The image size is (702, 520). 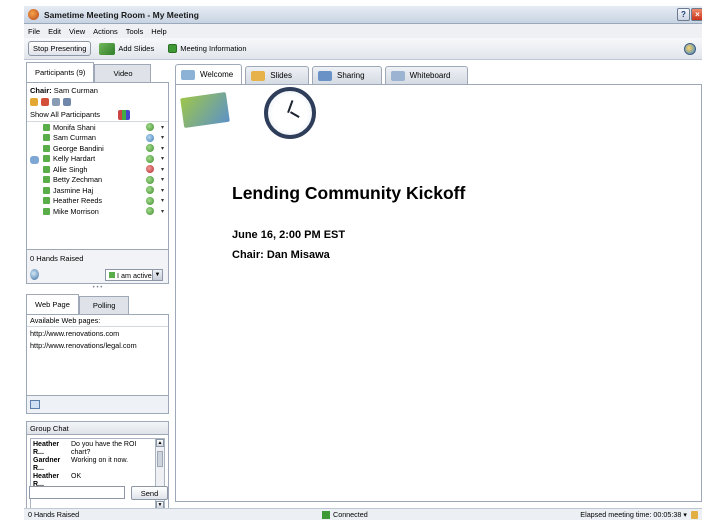 What do you see at coordinates (123, 73) in the screenshot?
I see `tab-video: Video` at bounding box center [123, 73].